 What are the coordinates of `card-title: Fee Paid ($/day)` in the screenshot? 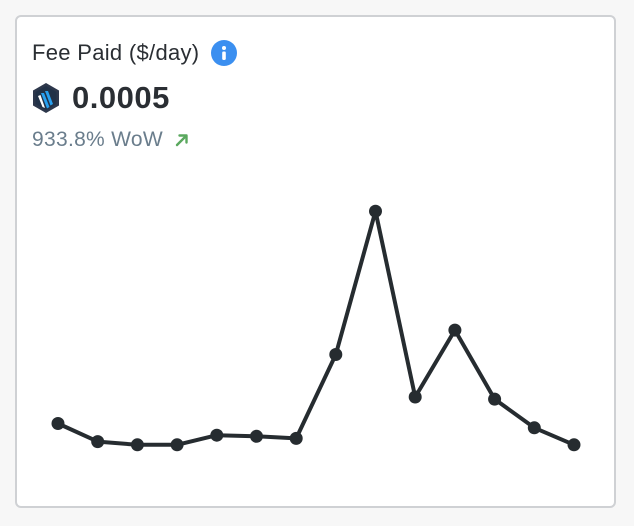 It's located at (116, 52).